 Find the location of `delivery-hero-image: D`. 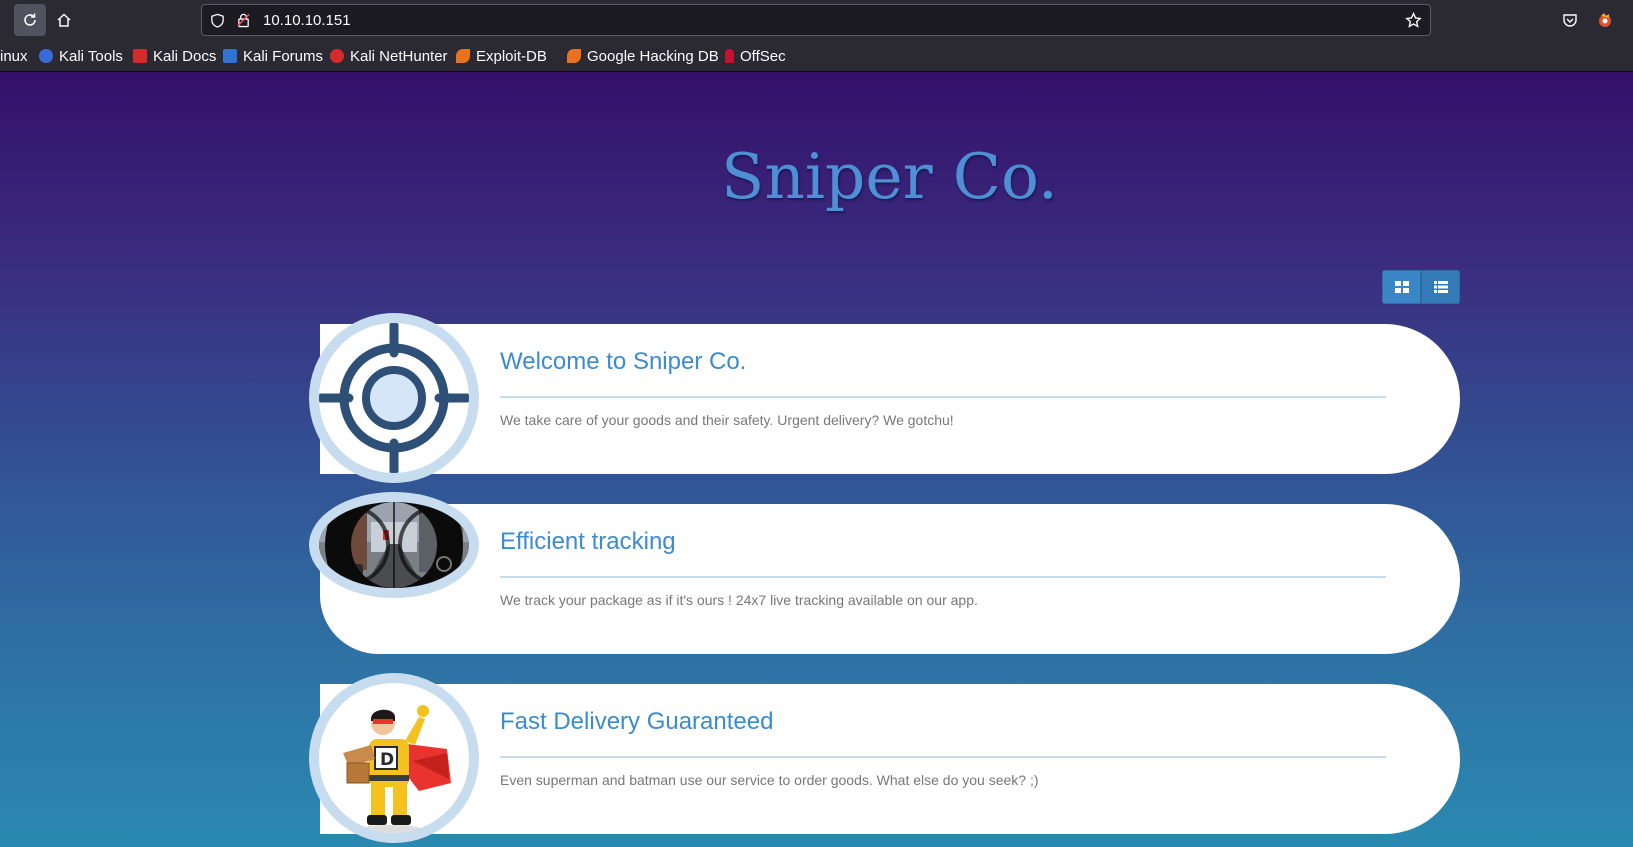

delivery-hero-image: D is located at coordinates (397, 769).